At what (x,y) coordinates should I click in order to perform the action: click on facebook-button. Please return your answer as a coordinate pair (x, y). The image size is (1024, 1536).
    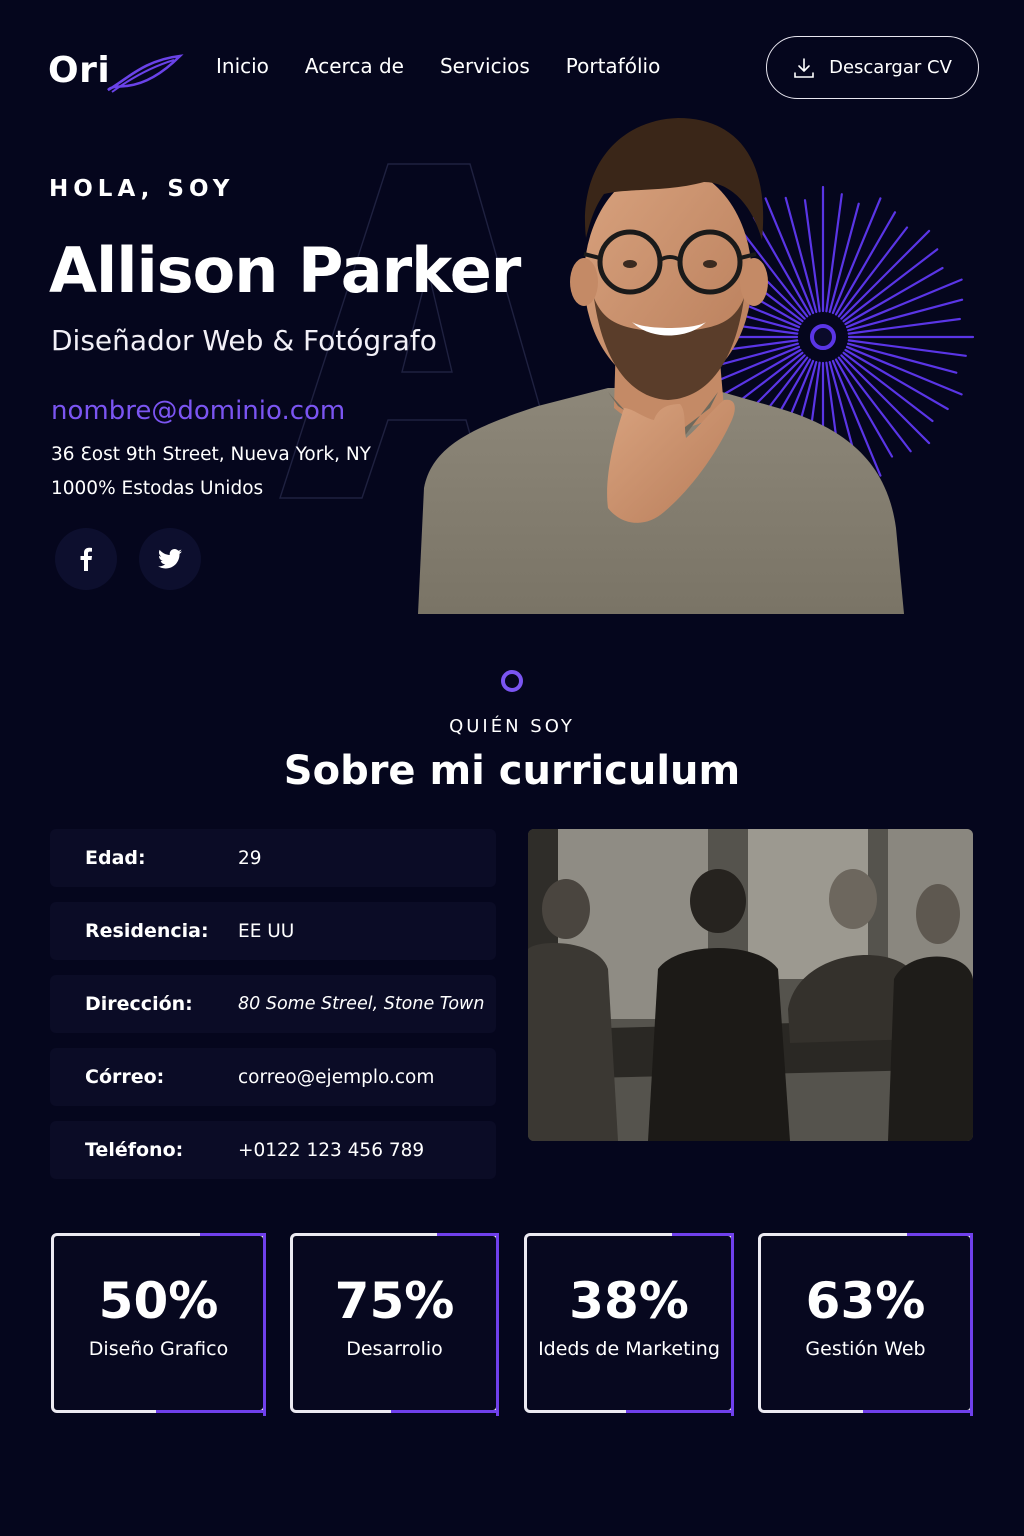
    Looking at the image, I should click on (86, 559).